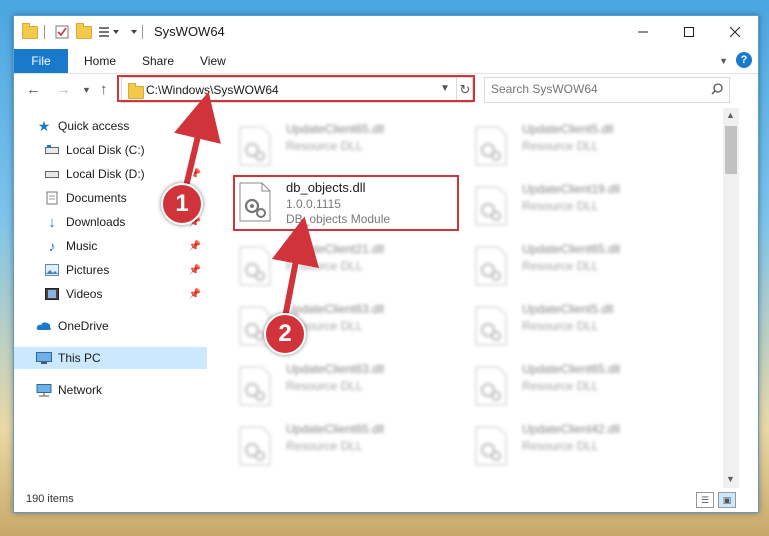  What do you see at coordinates (285, 334) in the screenshot?
I see `step-badge-2: 2` at bounding box center [285, 334].